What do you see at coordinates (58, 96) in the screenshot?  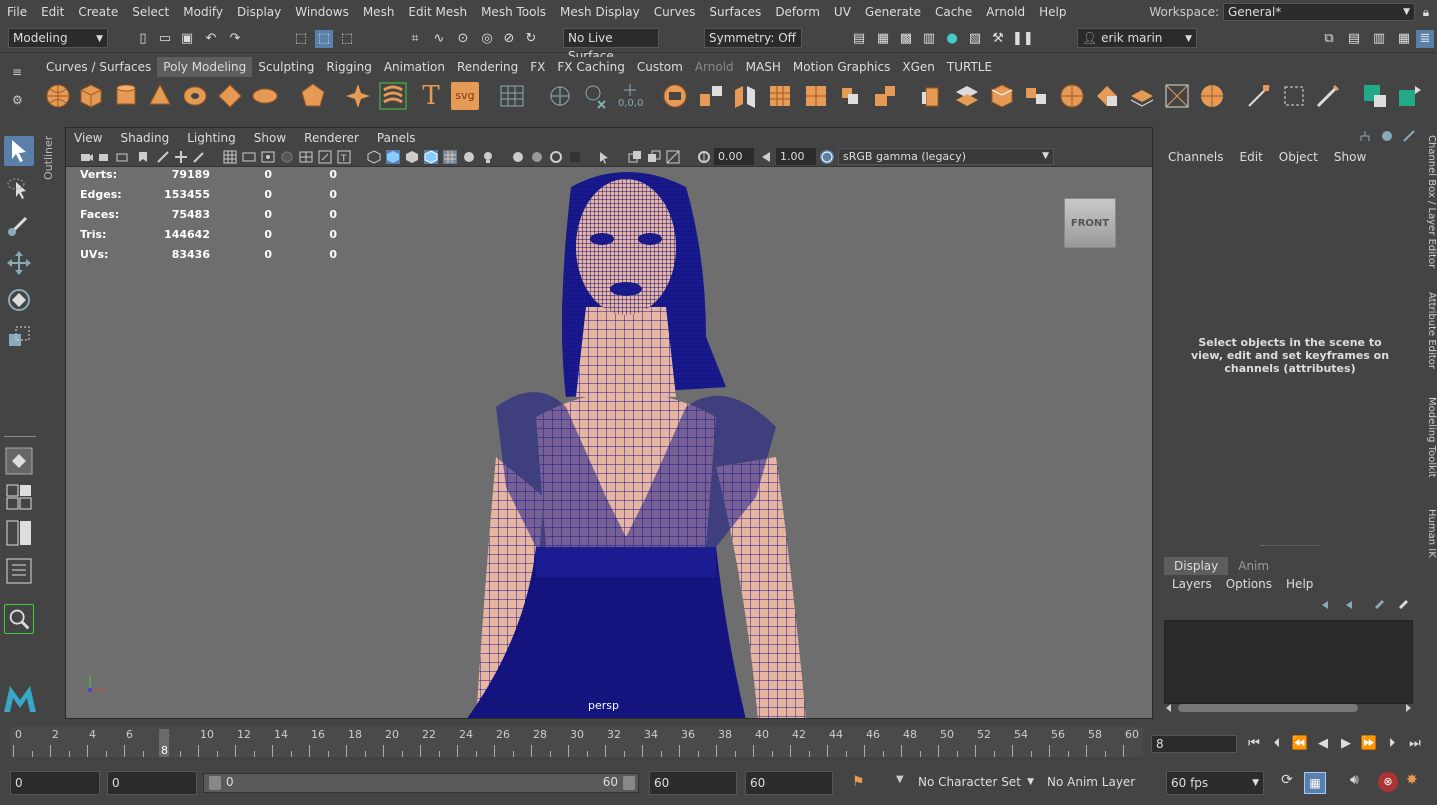 I see `poly-sphere-icon` at bounding box center [58, 96].